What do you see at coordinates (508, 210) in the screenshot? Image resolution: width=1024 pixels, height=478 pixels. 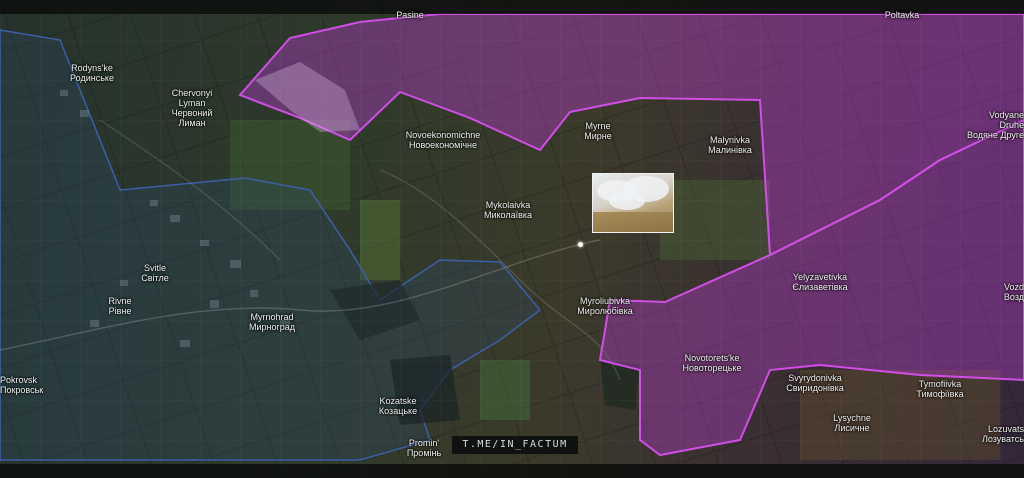 I see `place-label-mykolaivka: Mykolaivka Миколаївка` at bounding box center [508, 210].